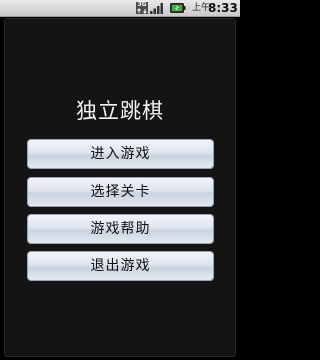 This screenshot has width=320, height=360. I want to click on select-level-button: 选择关卡, so click(120, 192).